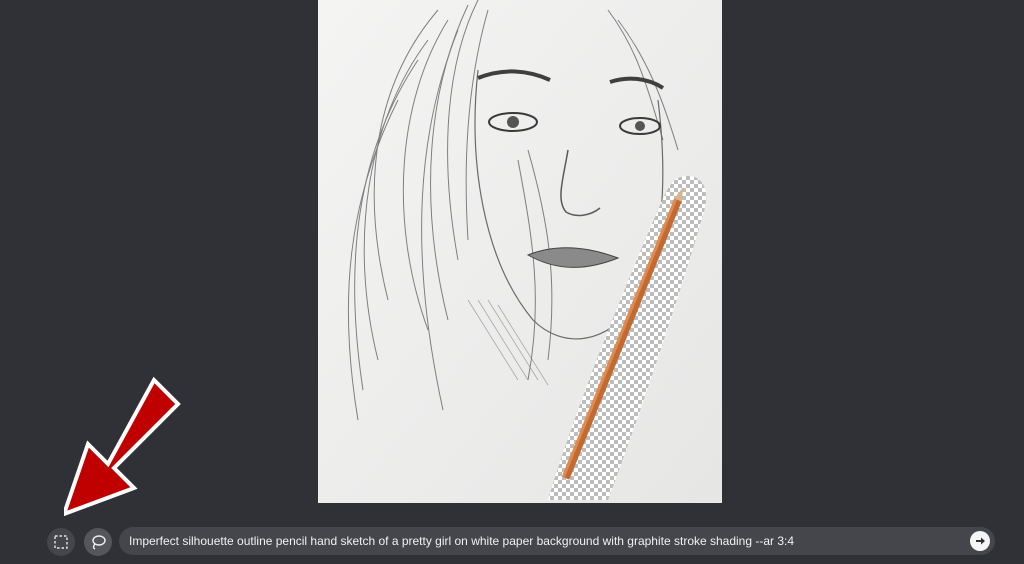 This screenshot has height=564, width=1024. What do you see at coordinates (122, 446) in the screenshot?
I see `annotation-arrow` at bounding box center [122, 446].